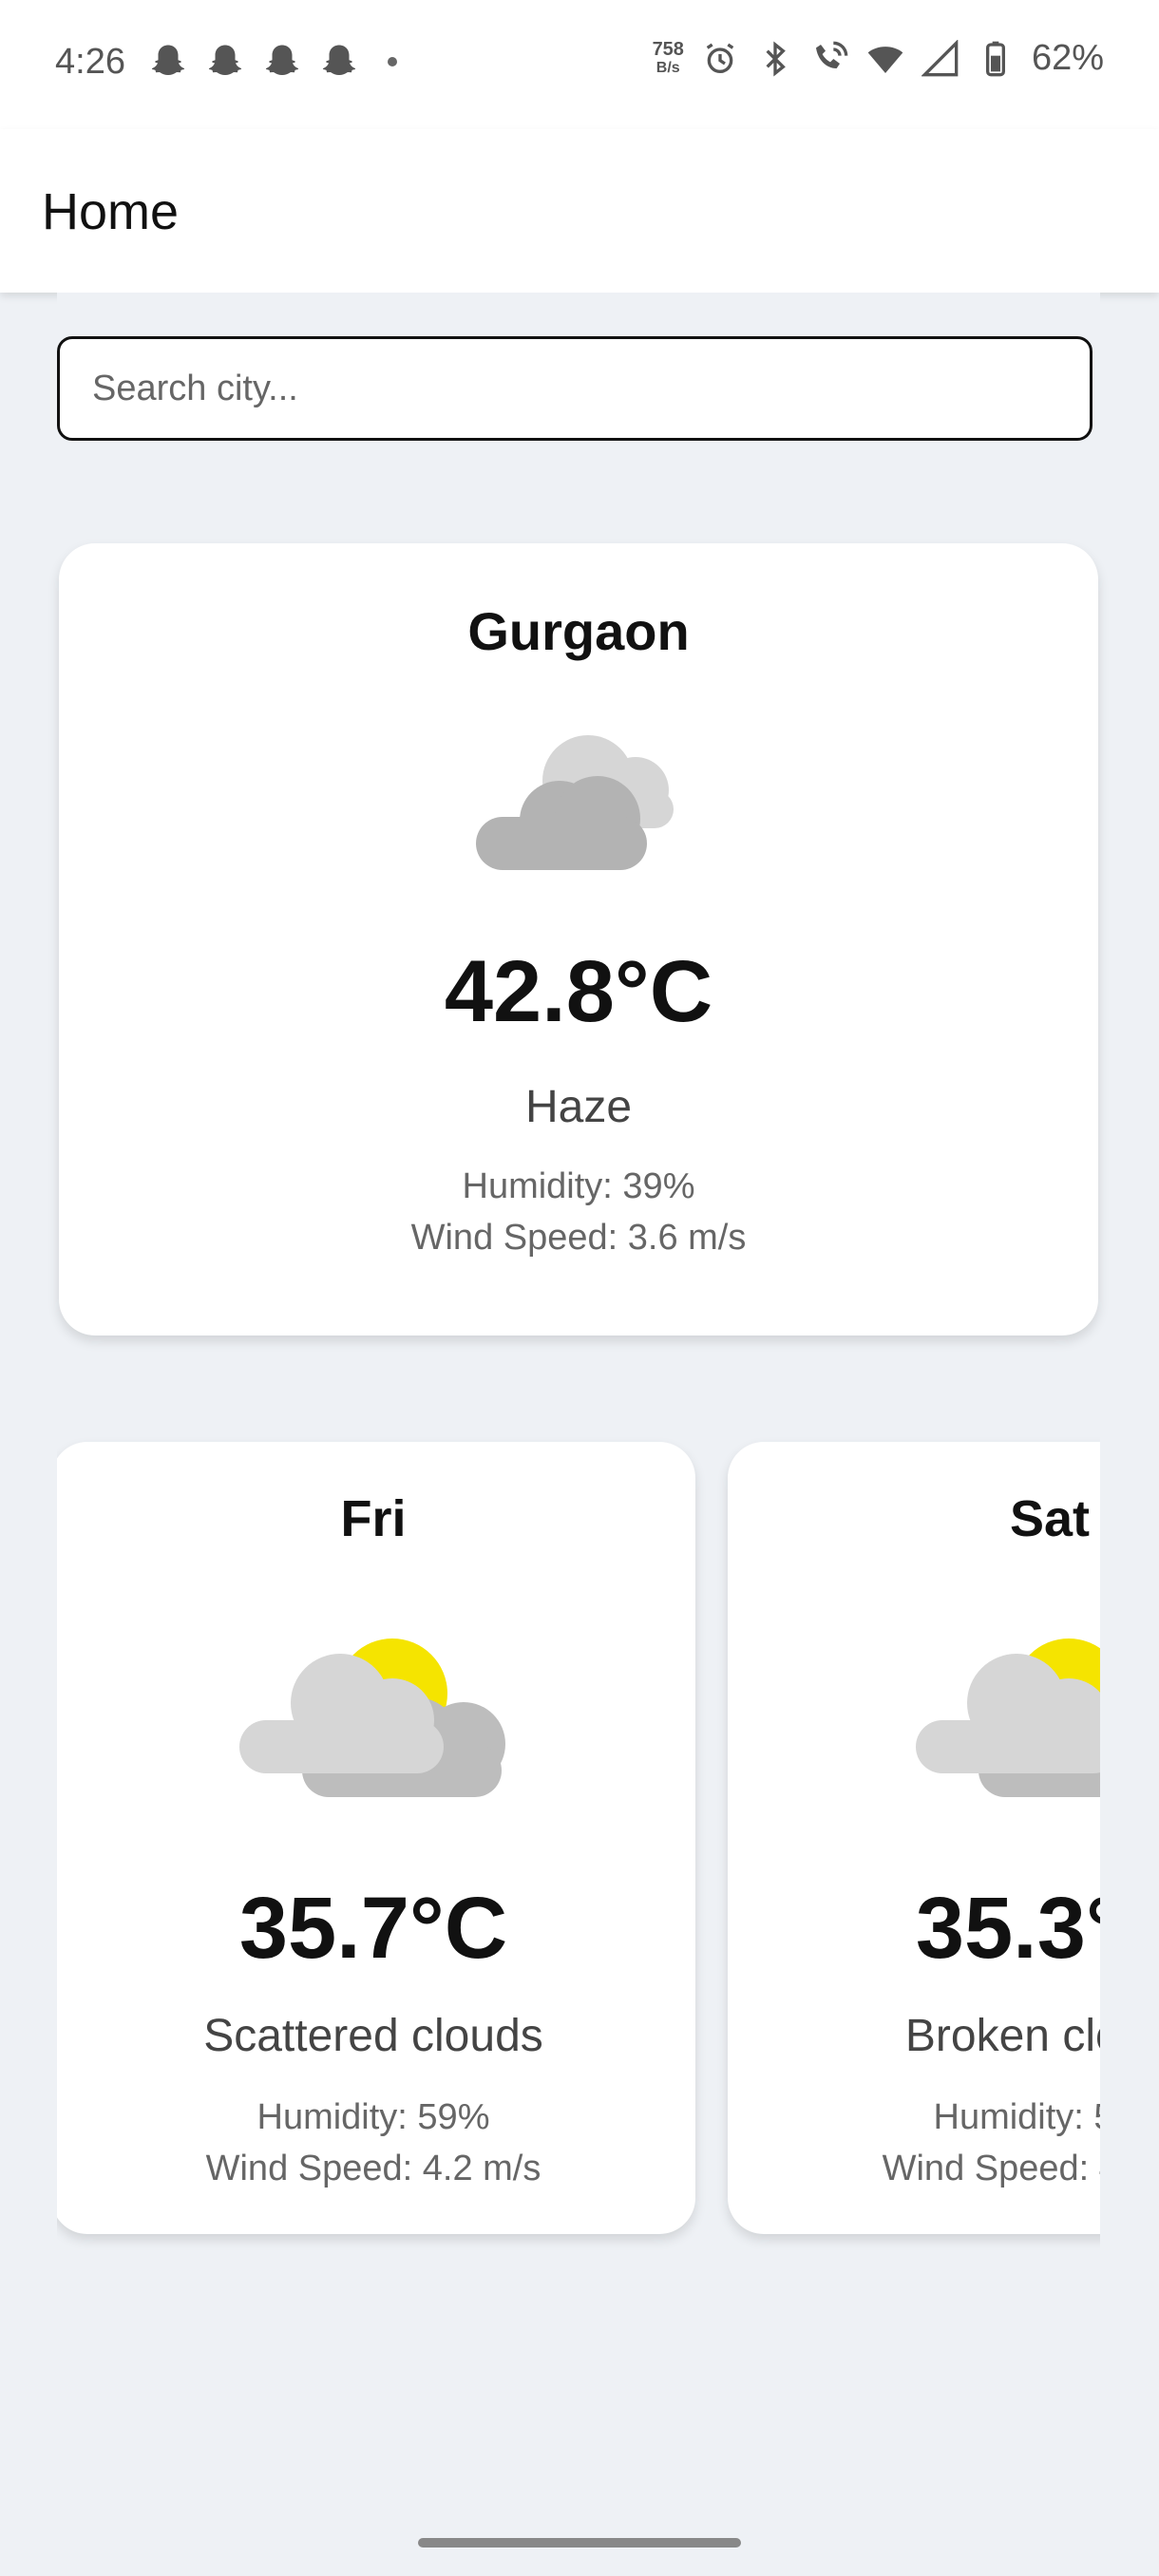  I want to click on system-icons: 758 B/s 62%, so click(878, 58).